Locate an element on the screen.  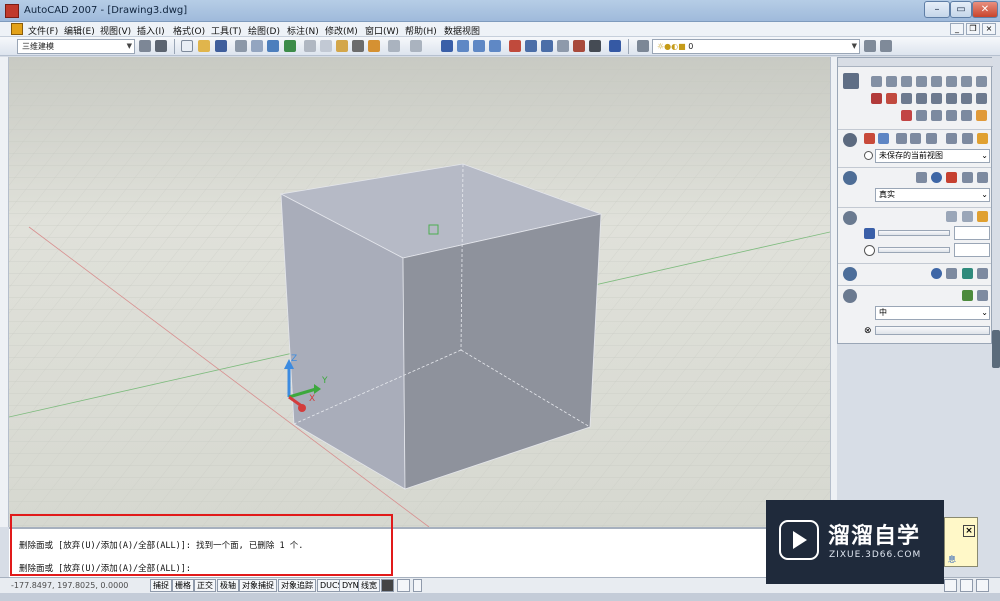
osnap-toggle: 对象捕捉 is located at coordinates (258, 585).